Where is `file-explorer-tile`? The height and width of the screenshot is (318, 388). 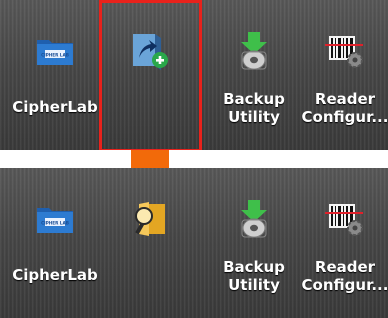 file-explorer-tile is located at coordinates (149, 243).